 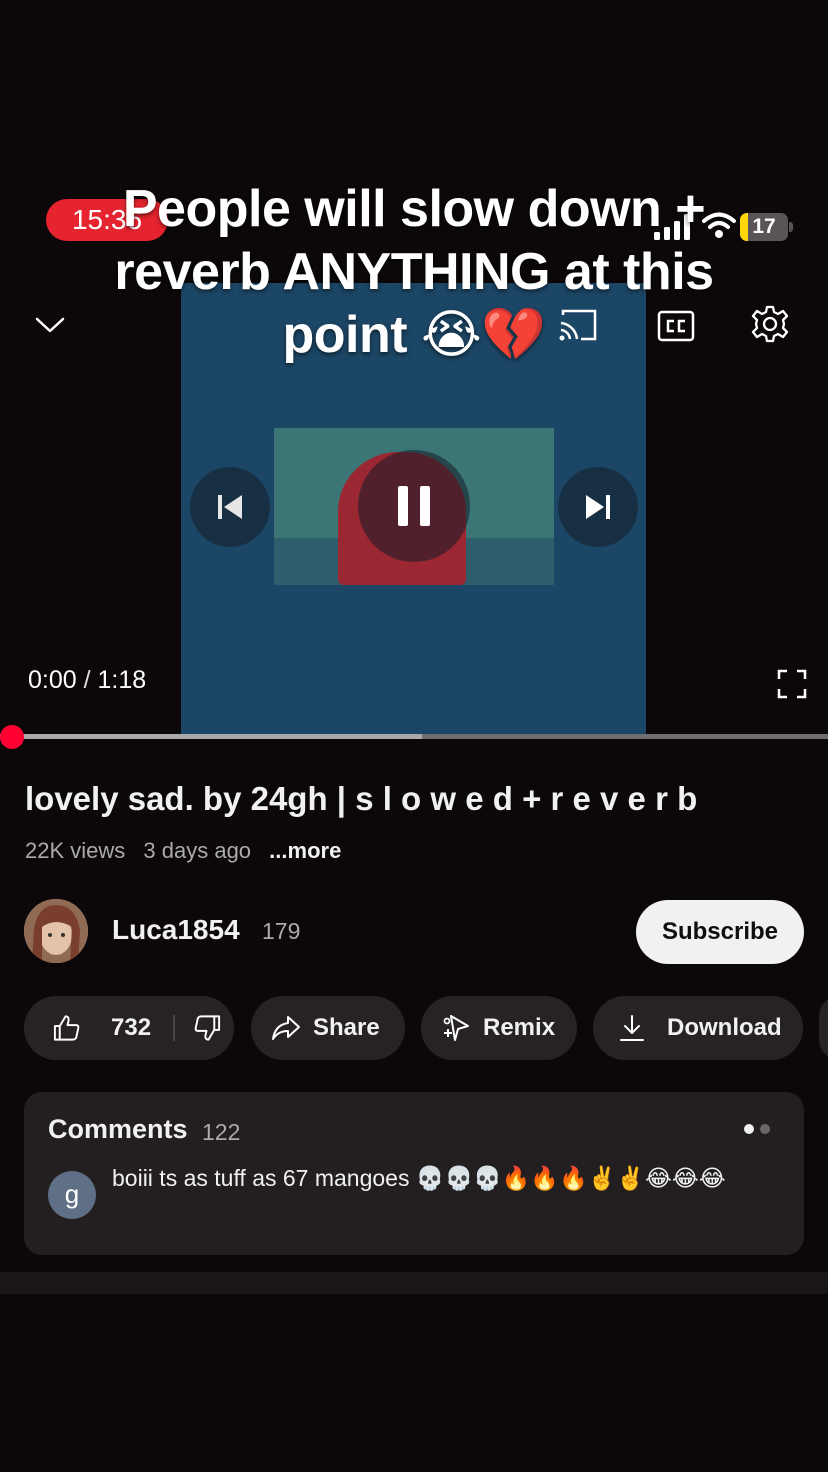 I want to click on battery-tip, so click(x=791, y=227).